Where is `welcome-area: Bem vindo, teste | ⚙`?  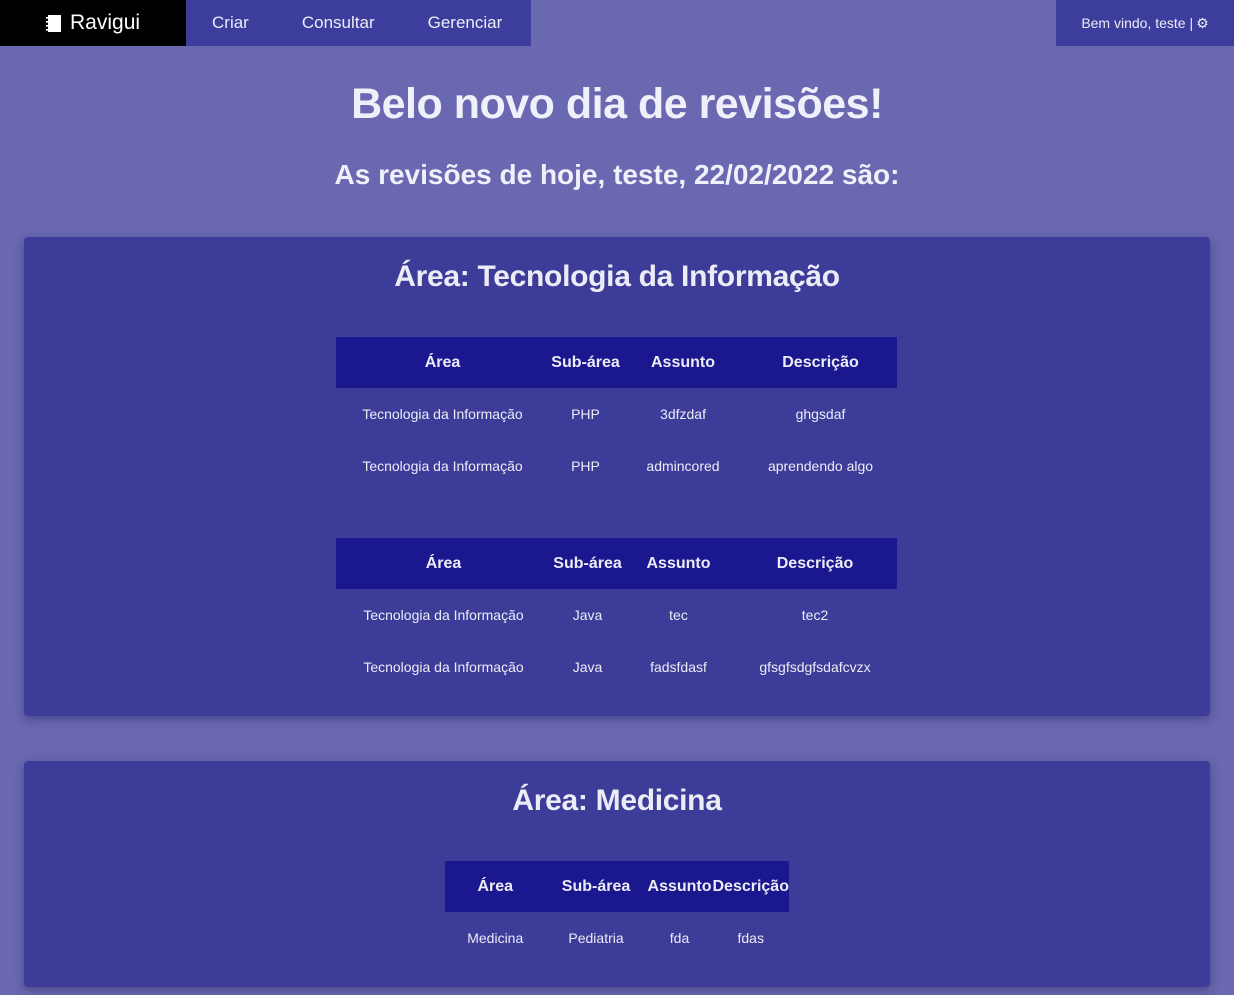
welcome-area: Bem vindo, teste | ⚙ is located at coordinates (1145, 23).